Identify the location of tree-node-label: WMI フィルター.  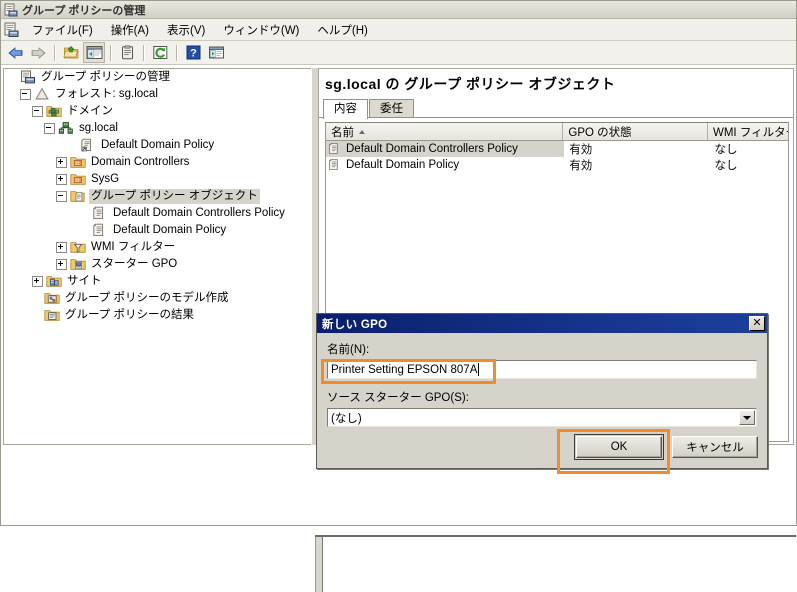
(133, 247).